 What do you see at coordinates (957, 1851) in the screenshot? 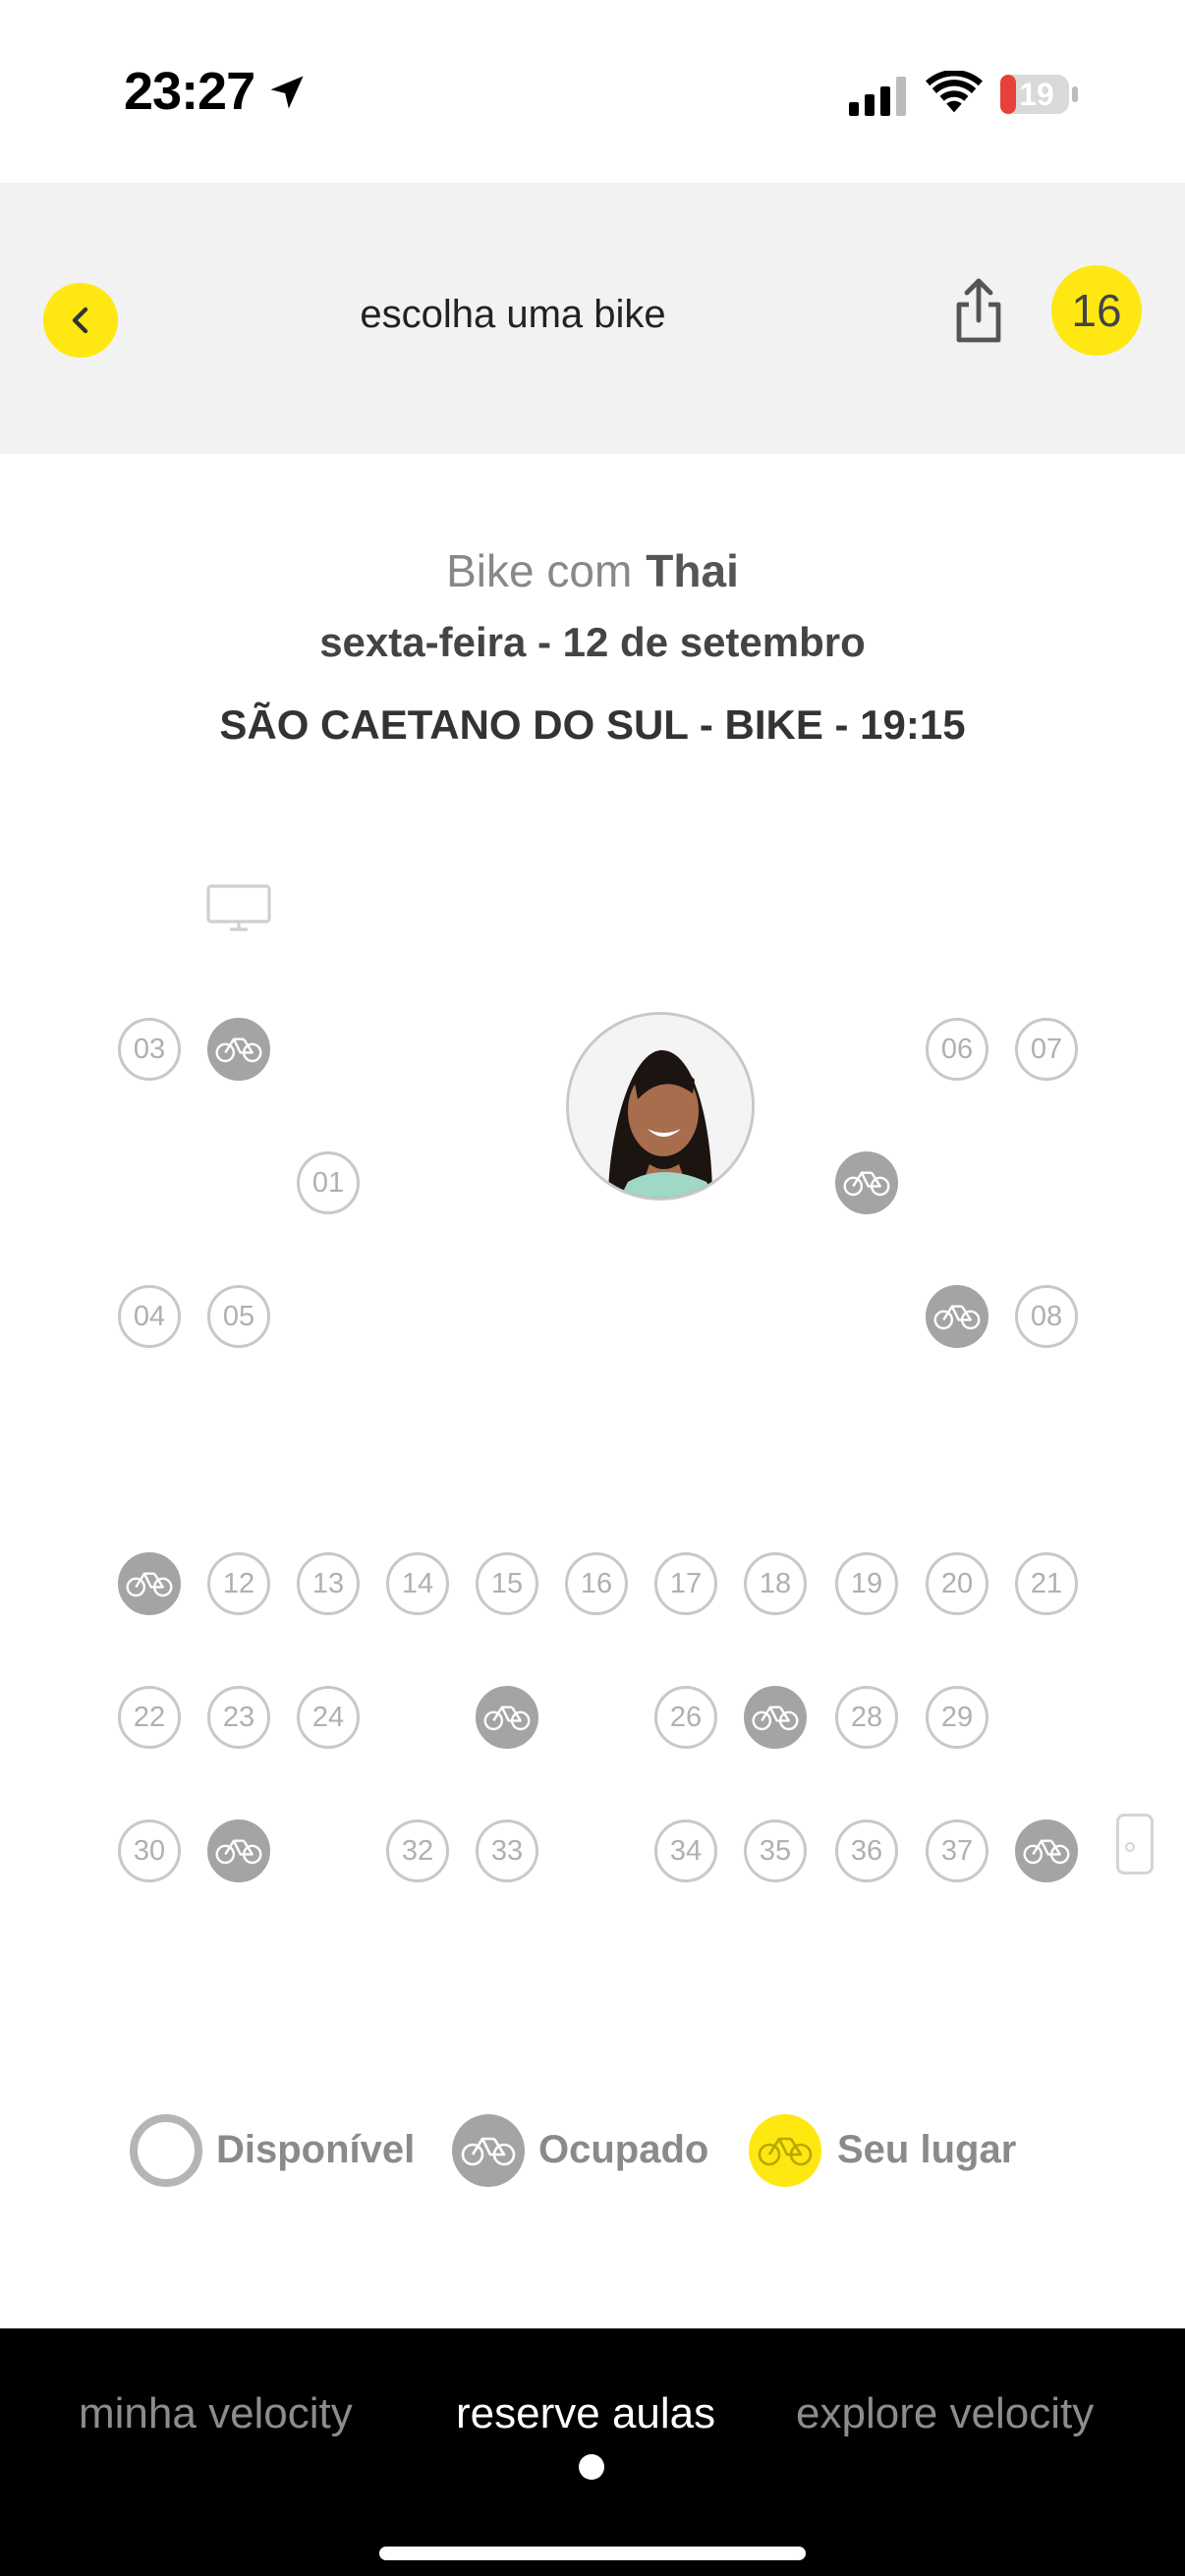
I see `seat-available: 37` at bounding box center [957, 1851].